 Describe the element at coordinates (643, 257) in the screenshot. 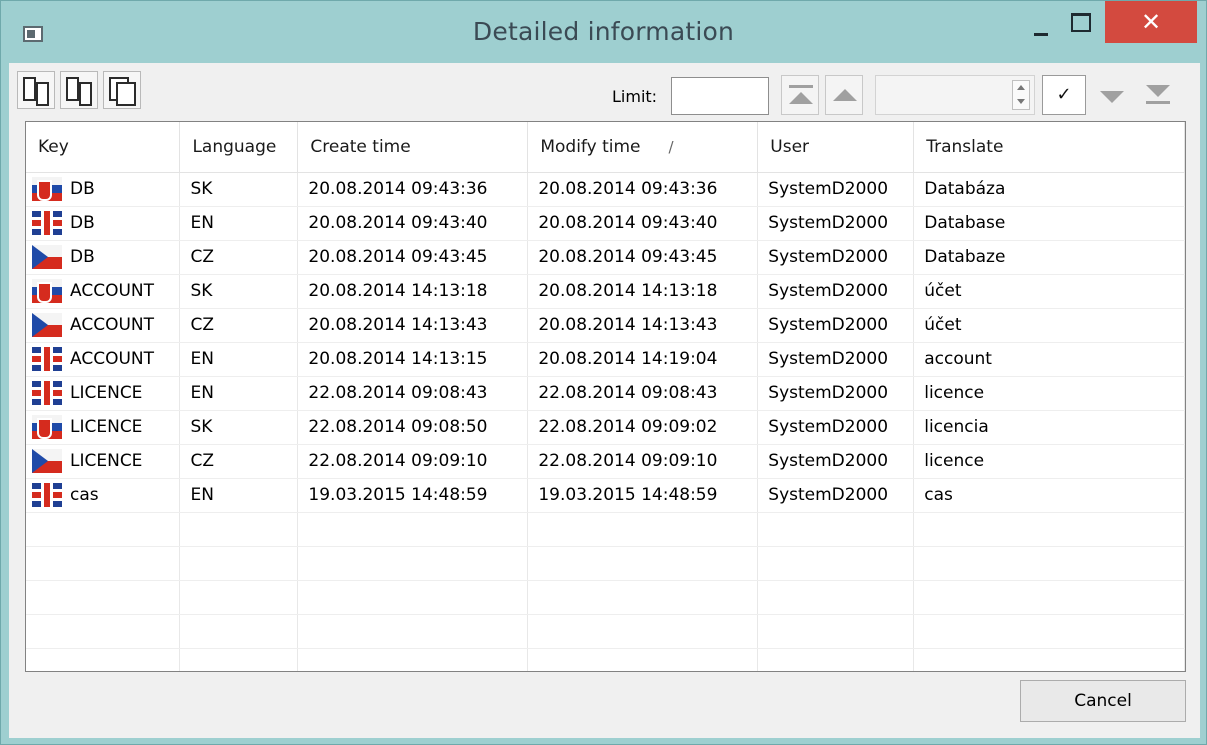

I see `cell-modify: 20.08.2014 09:43:45` at that location.